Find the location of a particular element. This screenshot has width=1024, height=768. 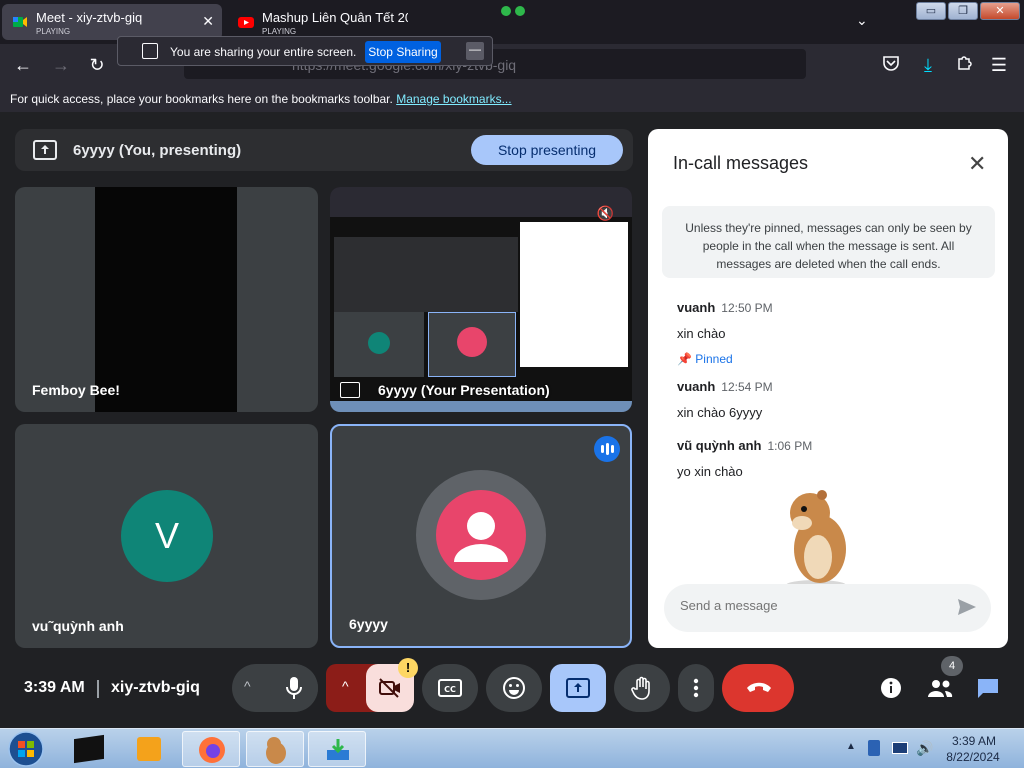

close-panel-icon: ✕ is located at coordinates (977, 164).